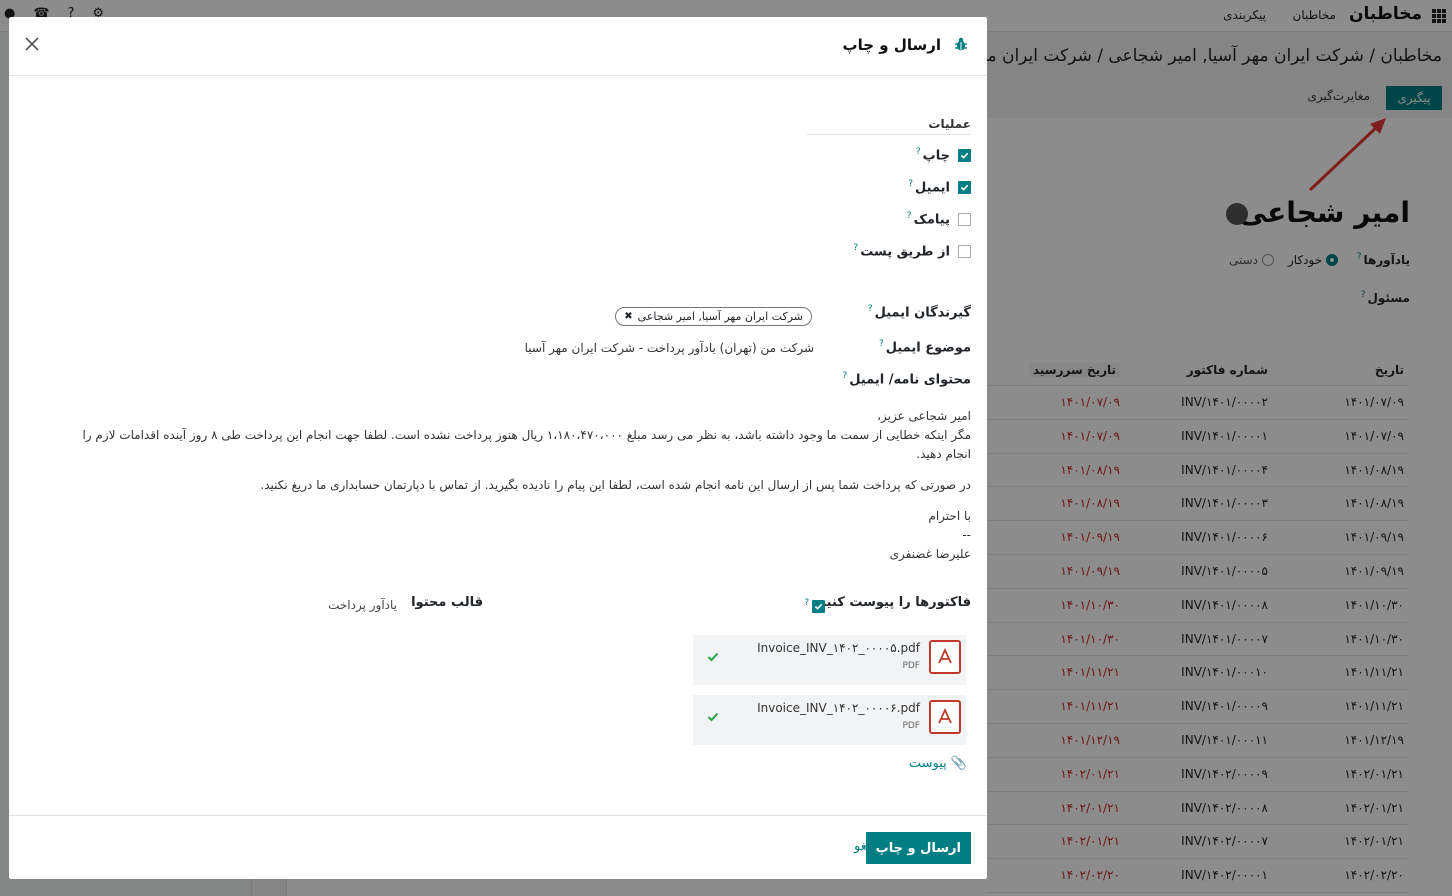  Describe the element at coordinates (628, 316) in the screenshot. I see `remove-tag-icon: ✖` at that location.